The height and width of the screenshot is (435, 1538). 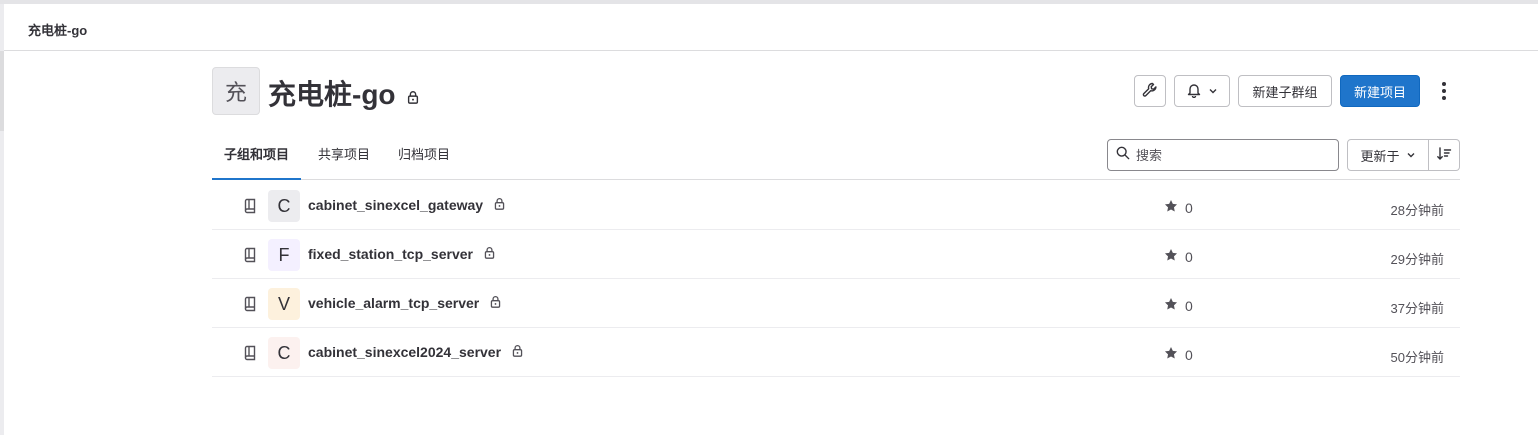 What do you see at coordinates (1231, 155) in the screenshot?
I see `search-input` at bounding box center [1231, 155].